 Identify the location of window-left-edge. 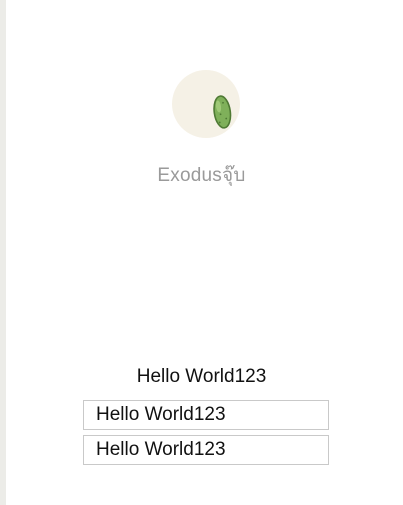
(3, 252).